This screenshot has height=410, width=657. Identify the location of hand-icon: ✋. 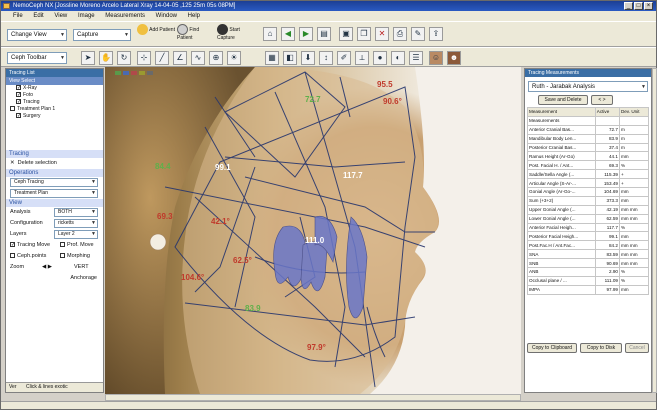
(106, 58).